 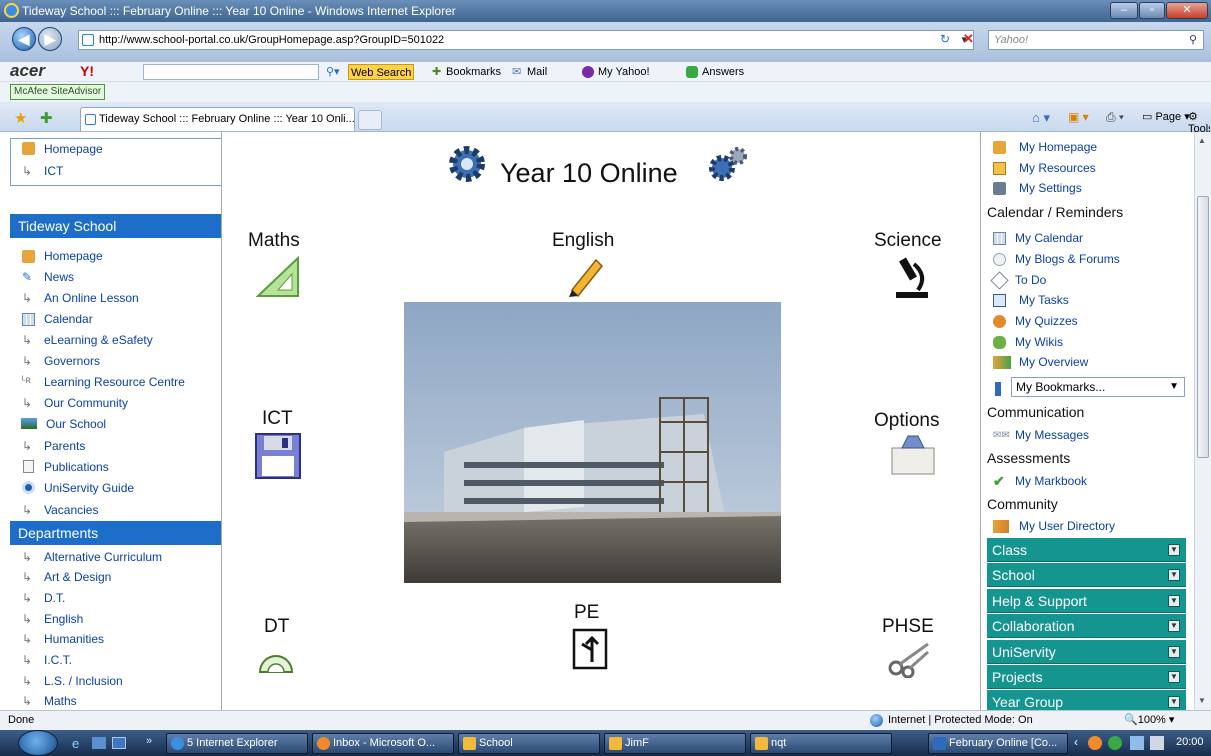 I want to click on forward-button: ▶, so click(x=50, y=39).